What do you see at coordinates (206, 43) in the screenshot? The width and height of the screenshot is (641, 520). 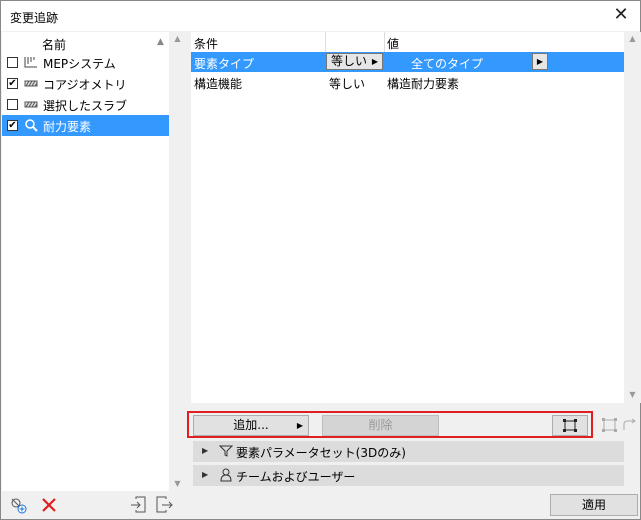 I see `condition-column-header: 条件` at bounding box center [206, 43].